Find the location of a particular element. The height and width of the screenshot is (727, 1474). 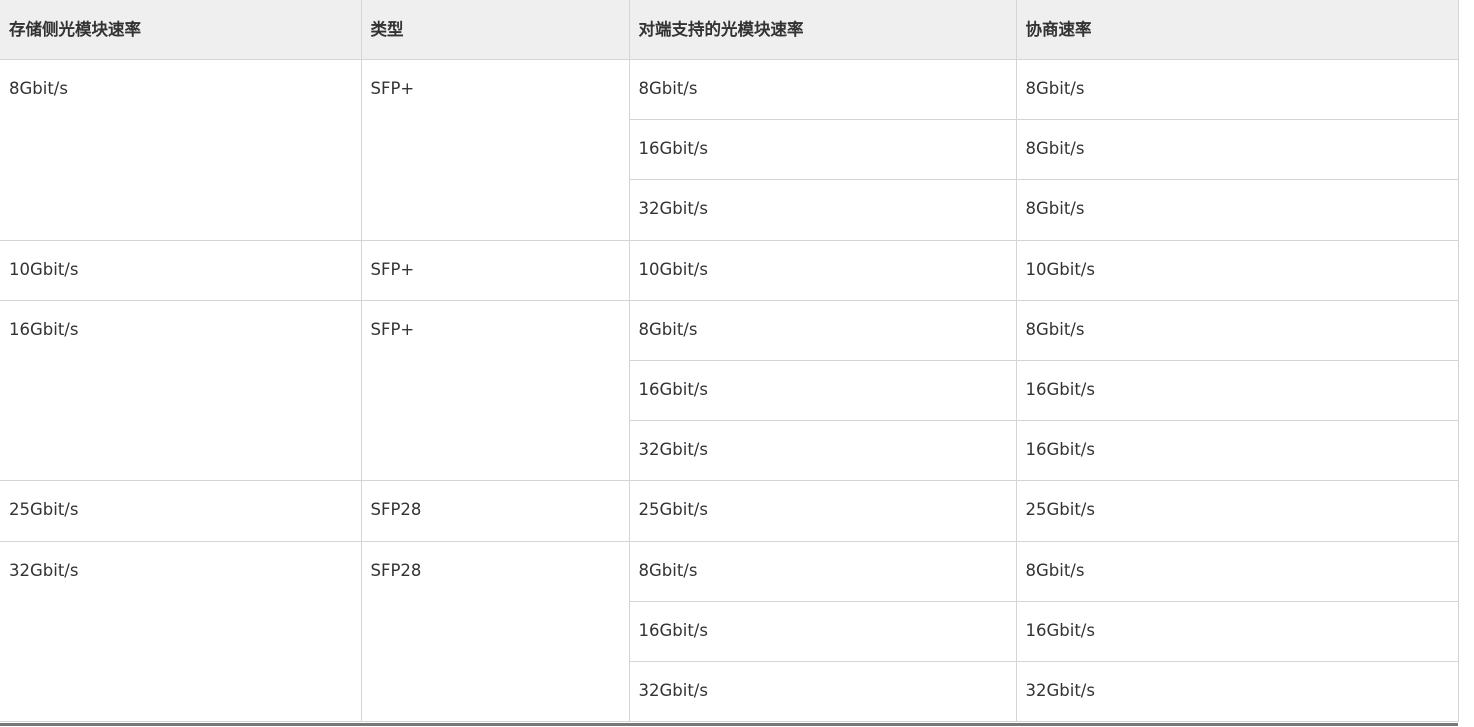

storage-rate-cell: 32Gbit/s is located at coordinates (181, 631).